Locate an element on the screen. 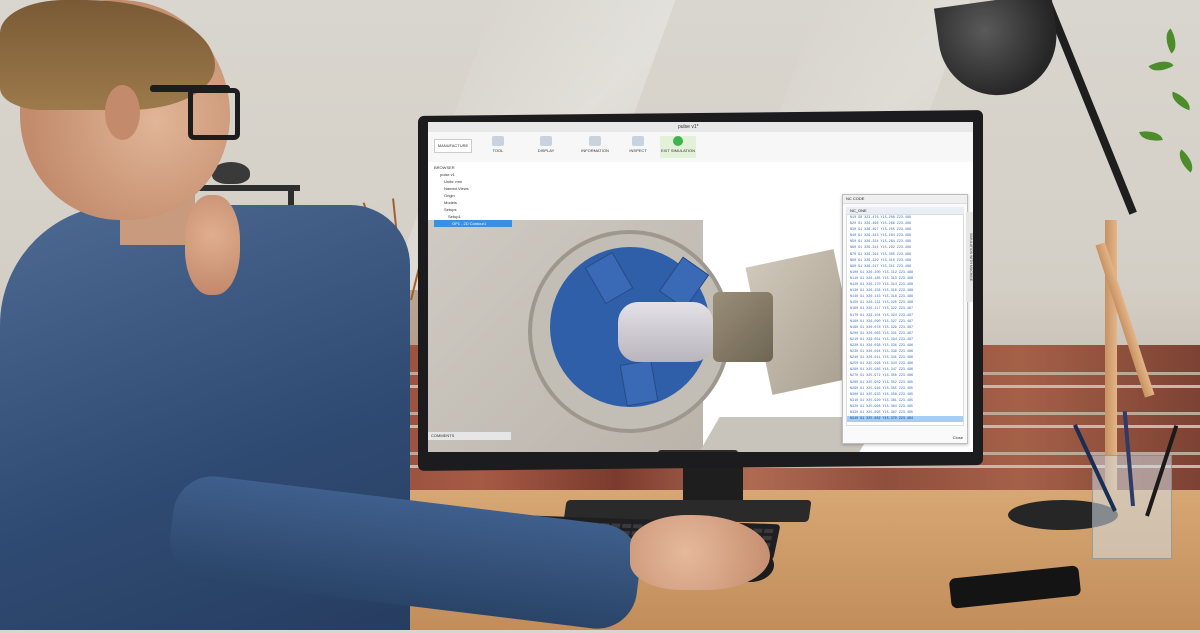  pen-cup is located at coordinates (1126, 485).